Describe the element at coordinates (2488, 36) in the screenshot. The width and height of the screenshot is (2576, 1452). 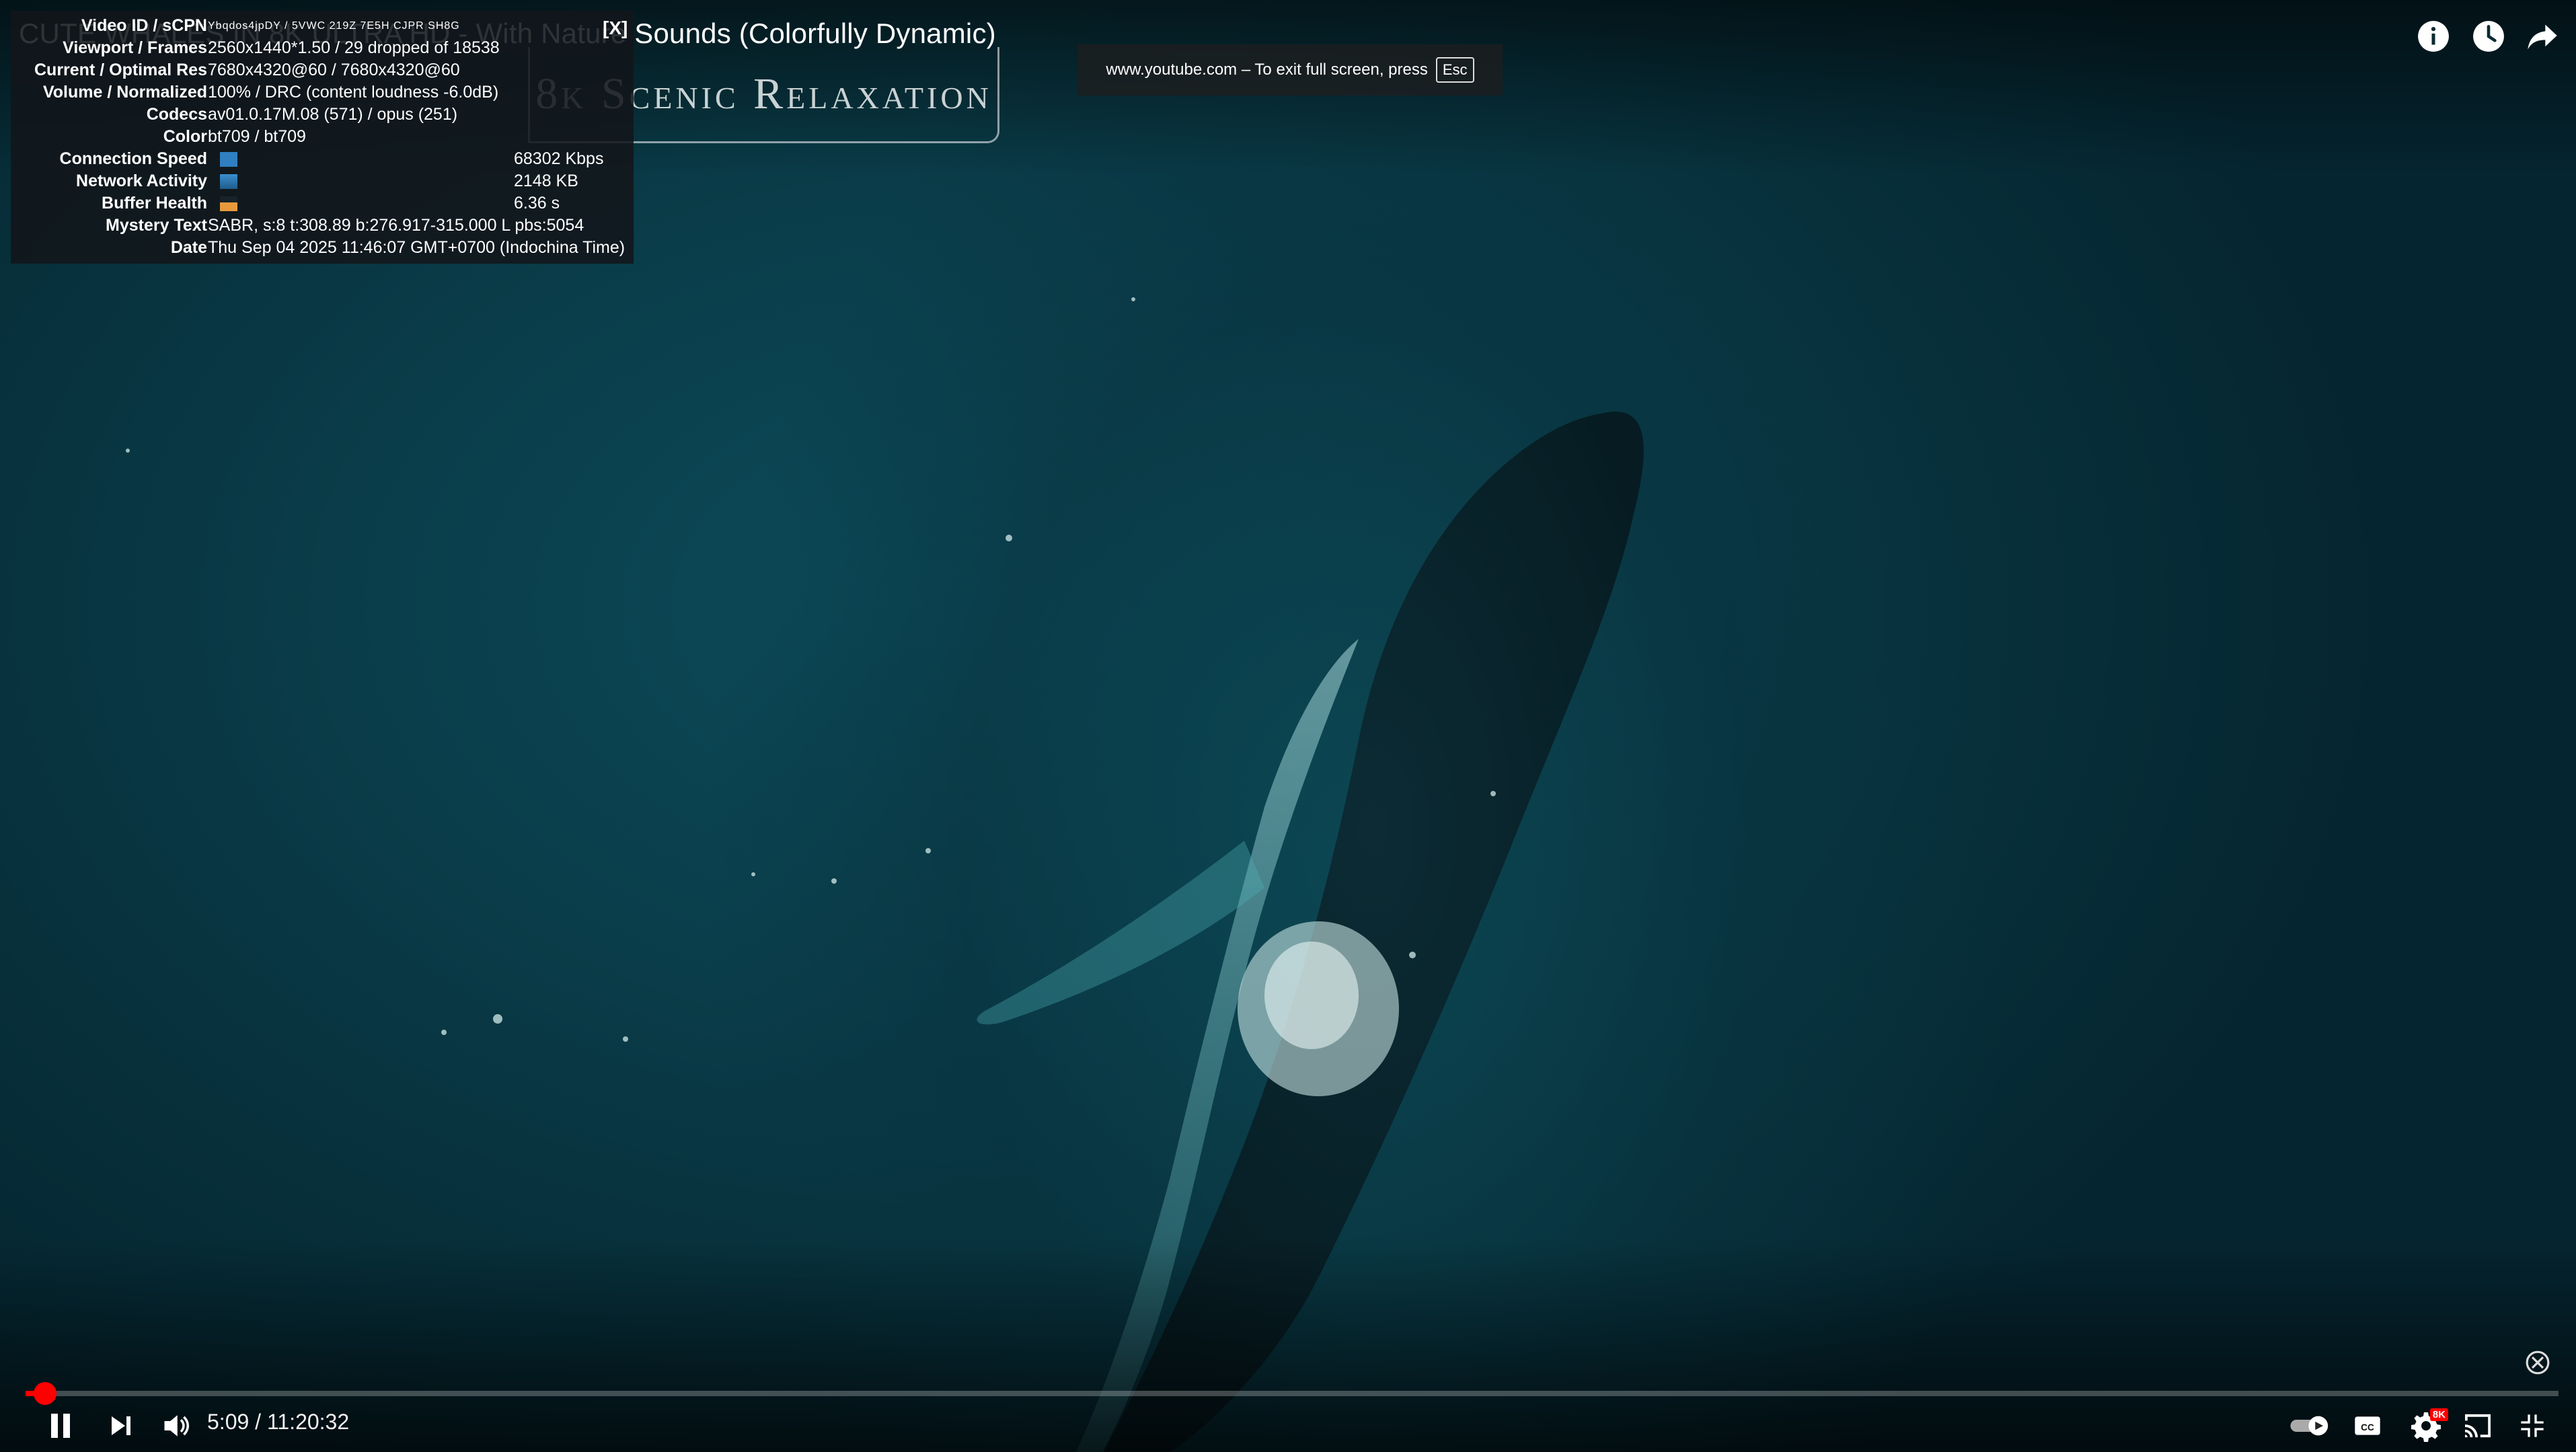
I see `watch-later-icon` at that location.